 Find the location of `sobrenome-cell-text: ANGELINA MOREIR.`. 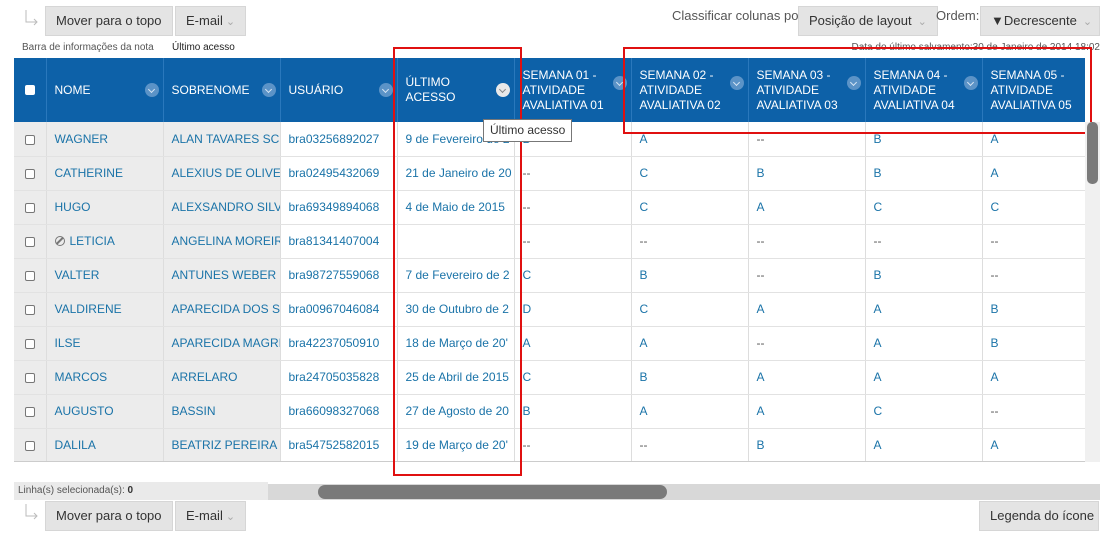

sobrenome-cell-text: ANGELINA MOREIR. is located at coordinates (226, 241).